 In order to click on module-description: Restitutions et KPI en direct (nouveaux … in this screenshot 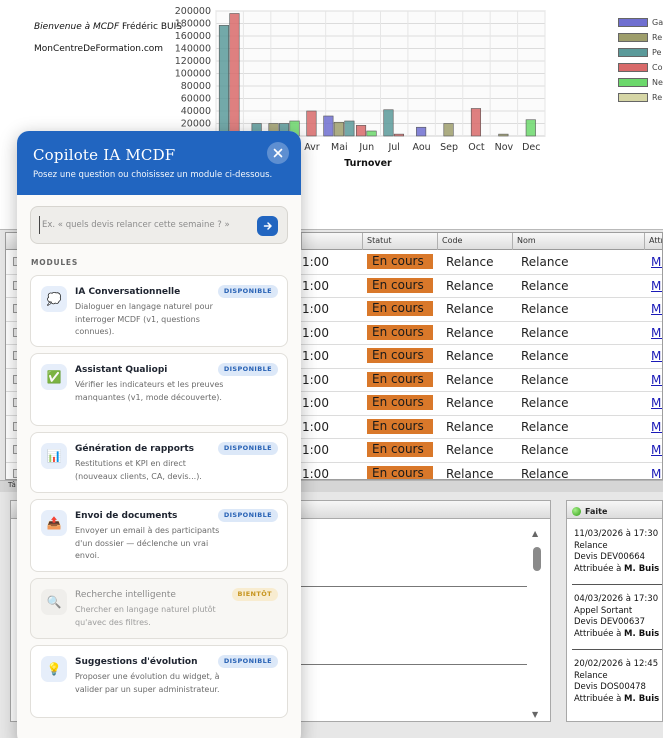, I will do `click(138, 470)`.